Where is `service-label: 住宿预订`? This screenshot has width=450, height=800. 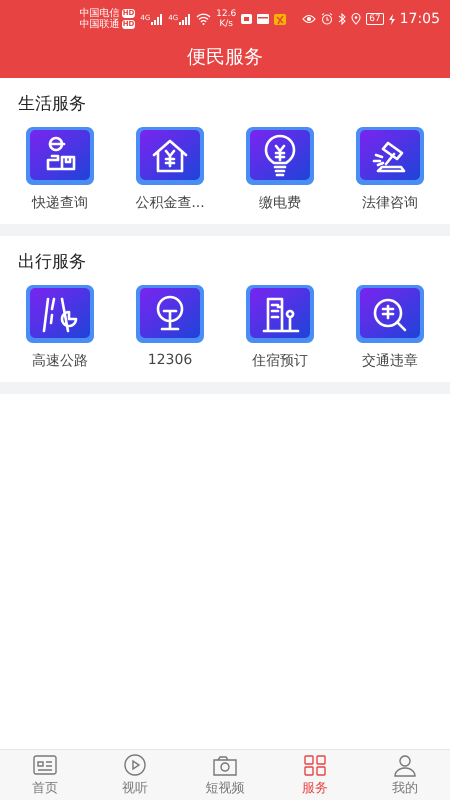
service-label: 住宿预订 is located at coordinates (280, 361).